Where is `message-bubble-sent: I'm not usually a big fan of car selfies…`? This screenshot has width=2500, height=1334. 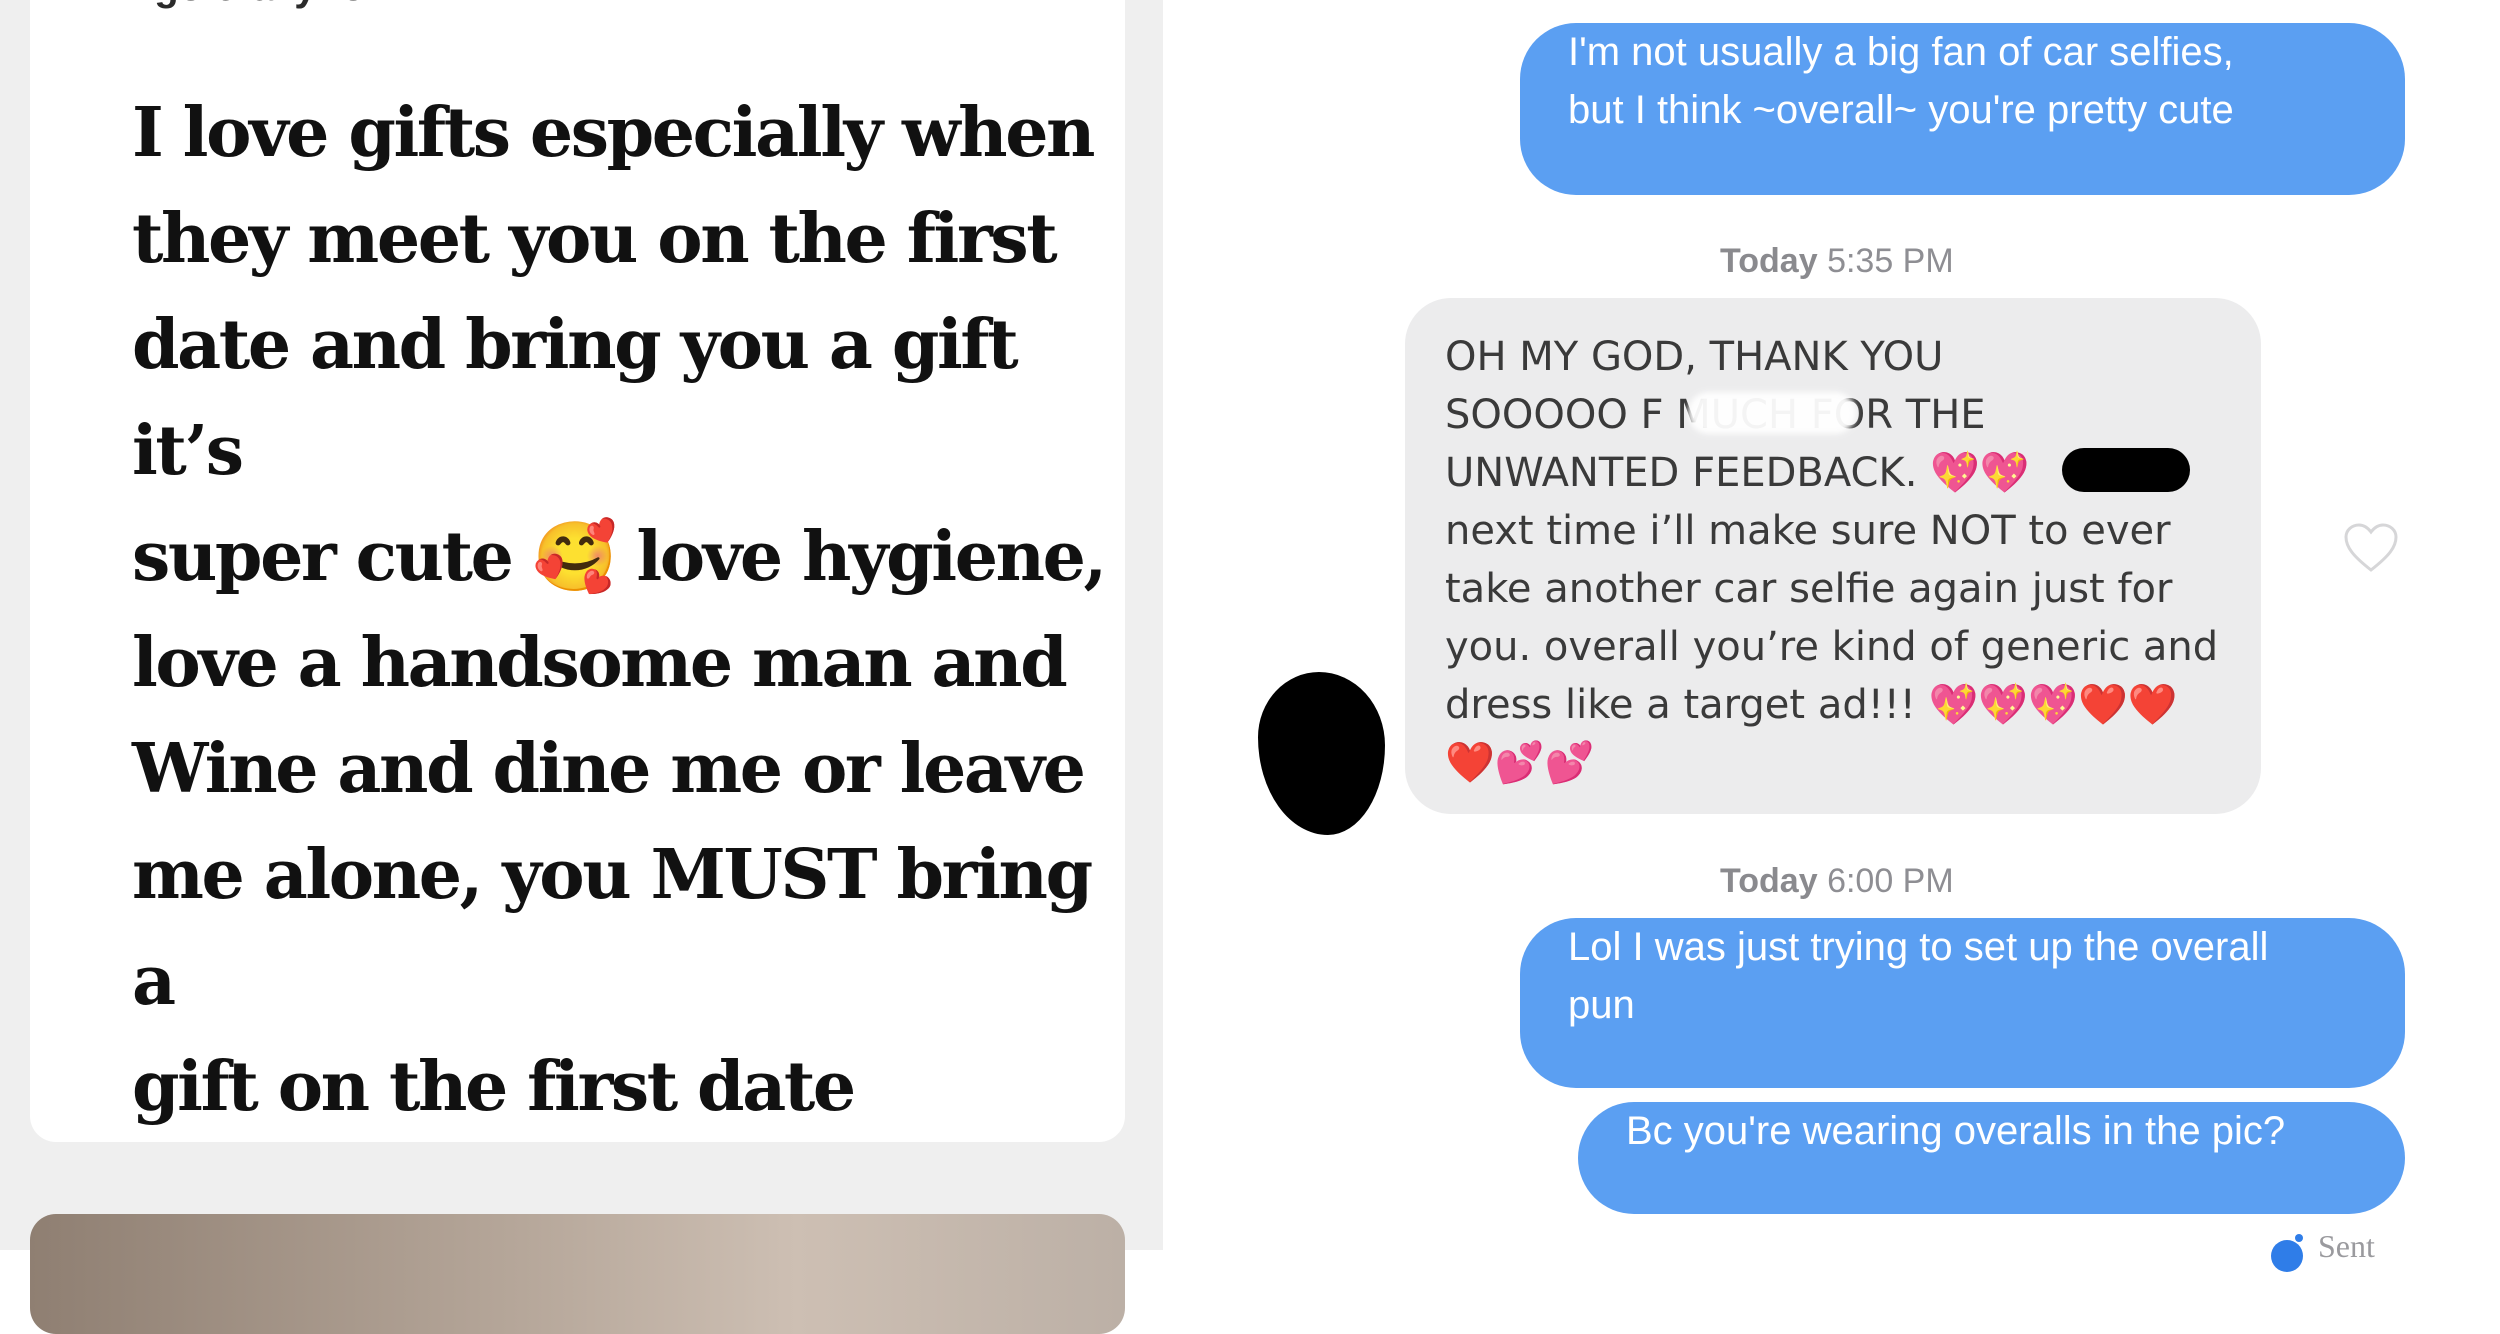
message-bubble-sent: I'm not usually a big fan of car selfies… is located at coordinates (1962, 109).